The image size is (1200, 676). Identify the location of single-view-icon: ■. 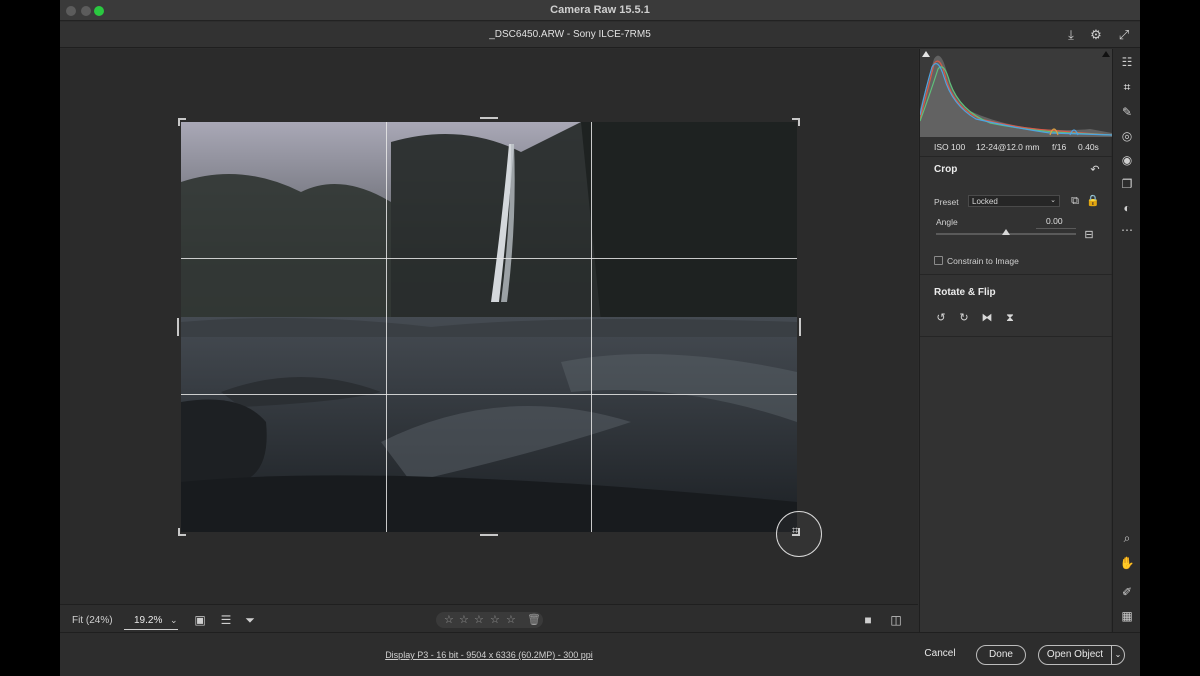
(868, 620).